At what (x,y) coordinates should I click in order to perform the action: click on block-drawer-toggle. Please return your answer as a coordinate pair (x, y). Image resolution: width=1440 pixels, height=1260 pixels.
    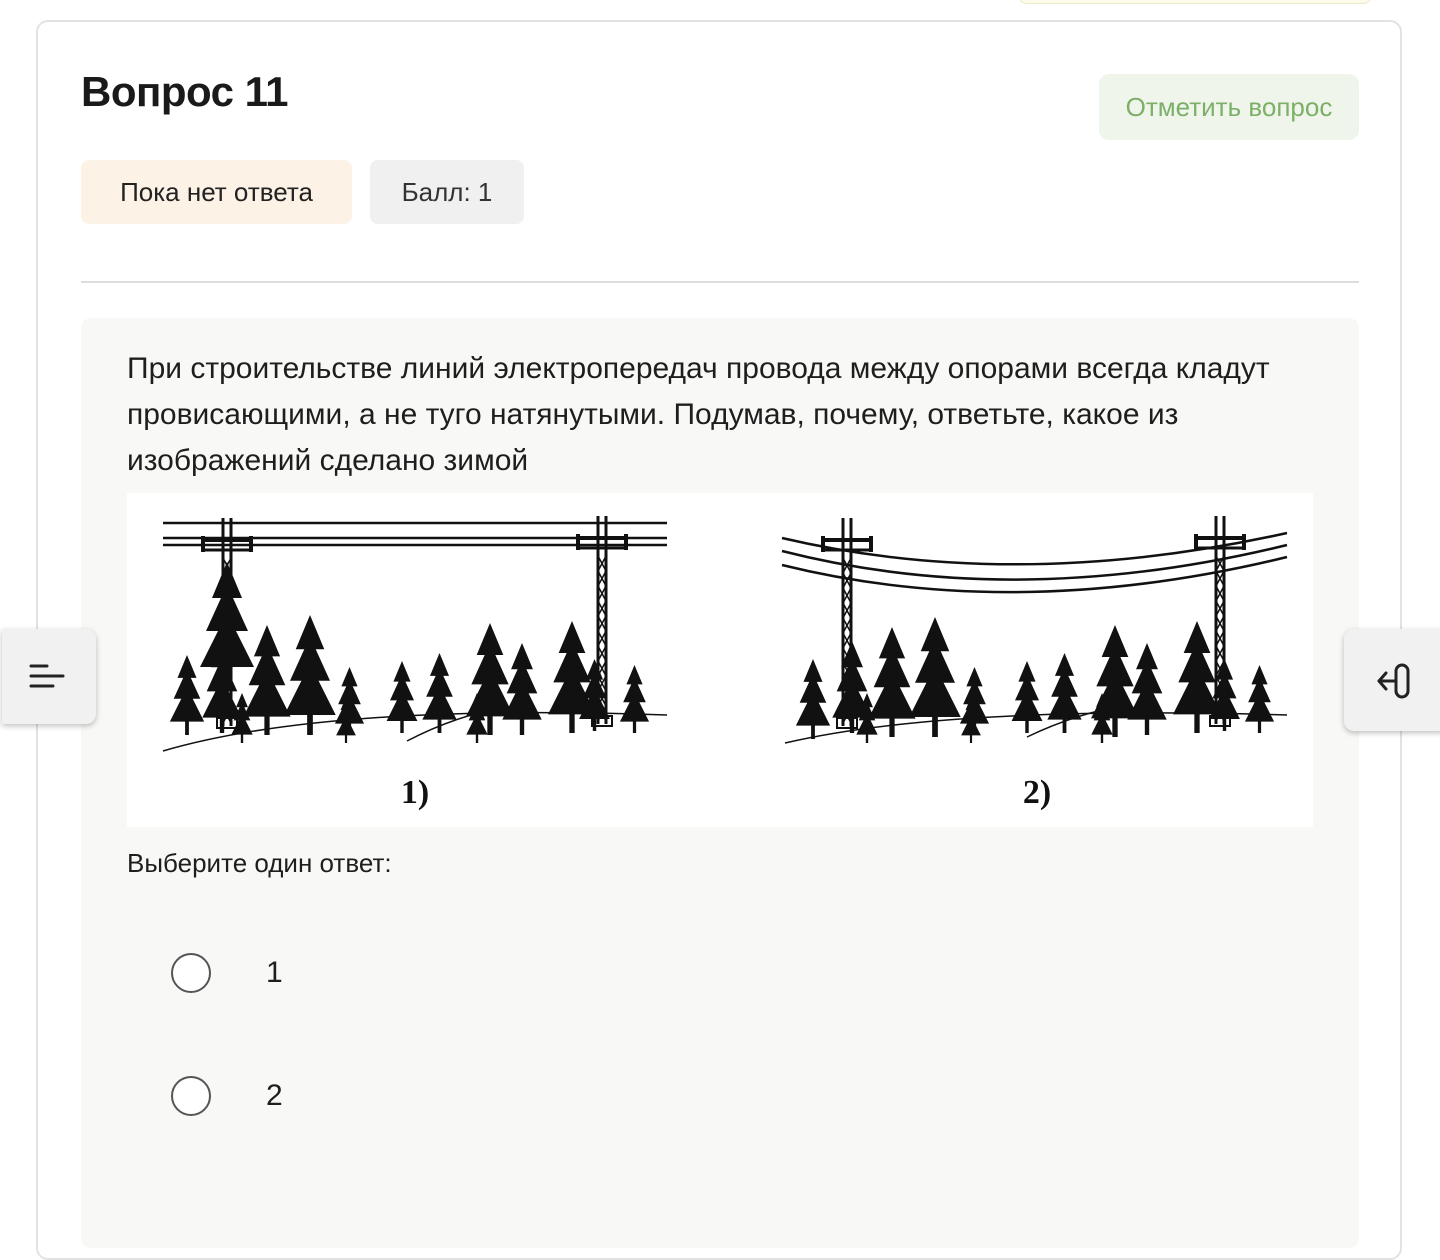
    Looking at the image, I should click on (1392, 680).